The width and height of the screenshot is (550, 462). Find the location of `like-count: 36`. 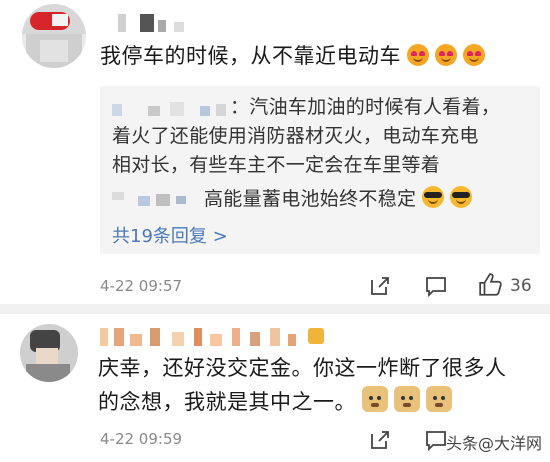

like-count: 36 is located at coordinates (521, 286).